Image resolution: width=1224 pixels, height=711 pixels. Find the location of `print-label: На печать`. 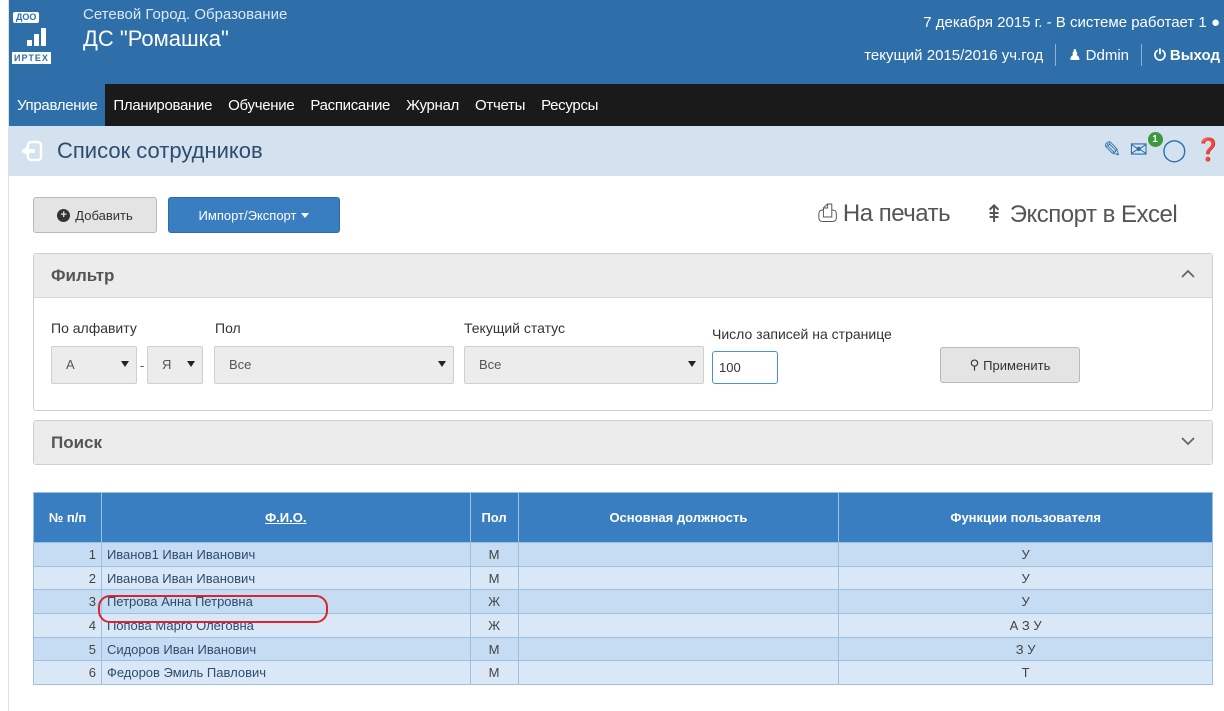

print-label: На печать is located at coordinates (896, 213).